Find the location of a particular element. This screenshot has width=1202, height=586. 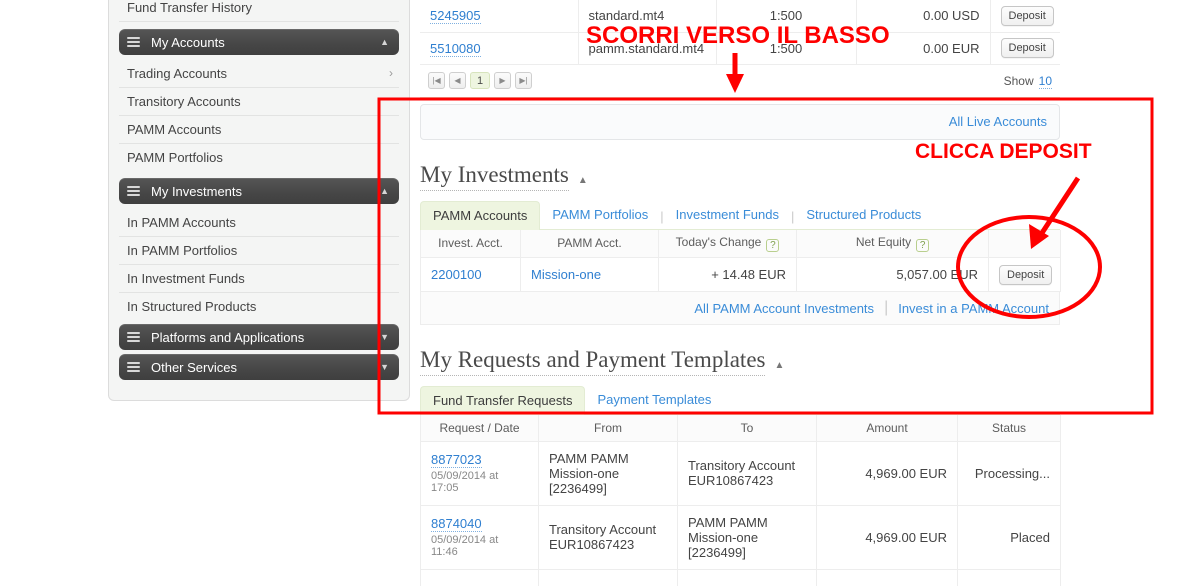

sidebar-item-in-pamm-portfolios: In PAMM Portfolios is located at coordinates (259, 251).